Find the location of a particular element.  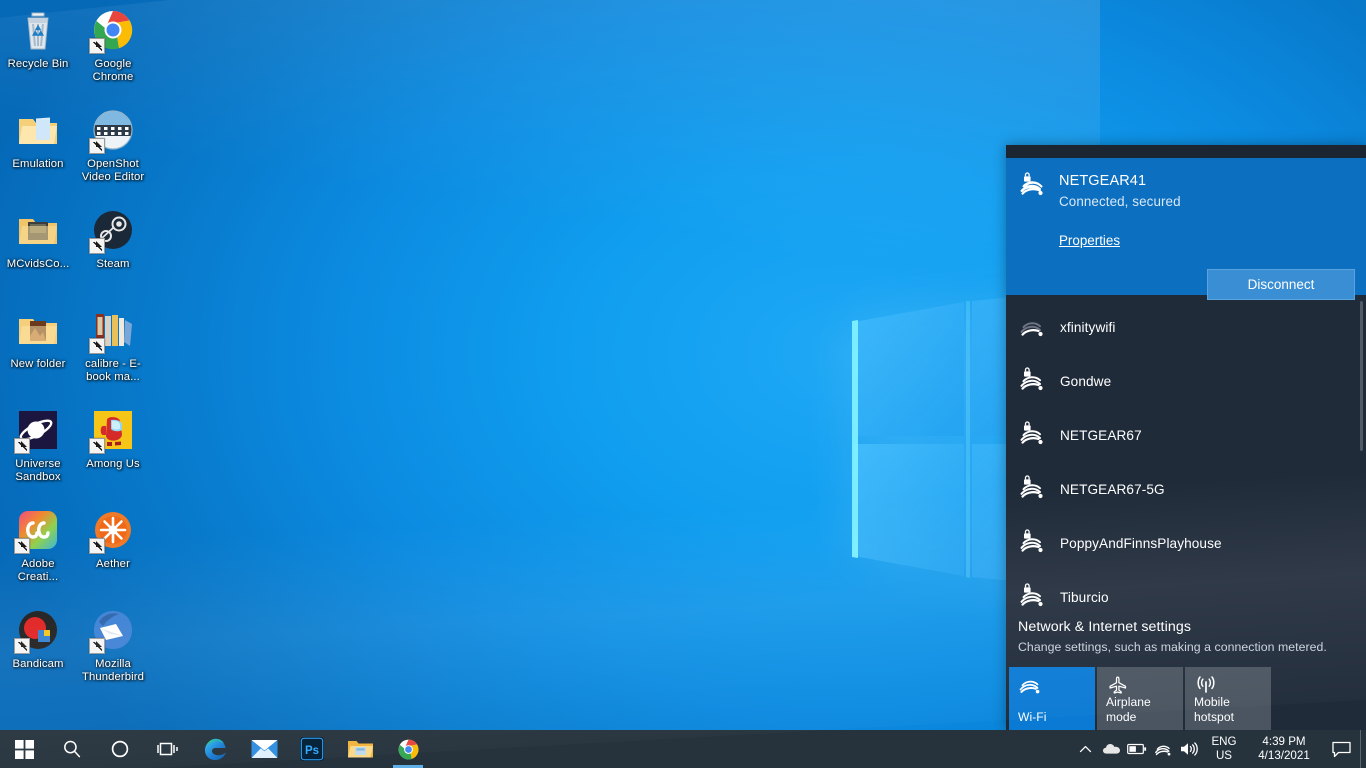

svg-text: Ps is located at coordinates (312, 751).